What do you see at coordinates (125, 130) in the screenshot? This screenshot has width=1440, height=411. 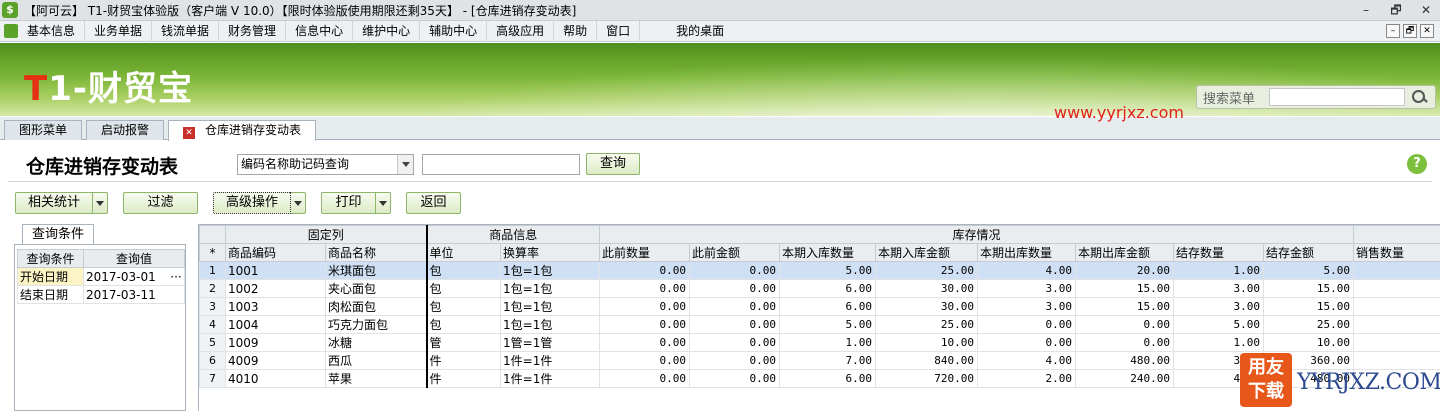 I see `tab-startup-alerts: 启动报警` at bounding box center [125, 130].